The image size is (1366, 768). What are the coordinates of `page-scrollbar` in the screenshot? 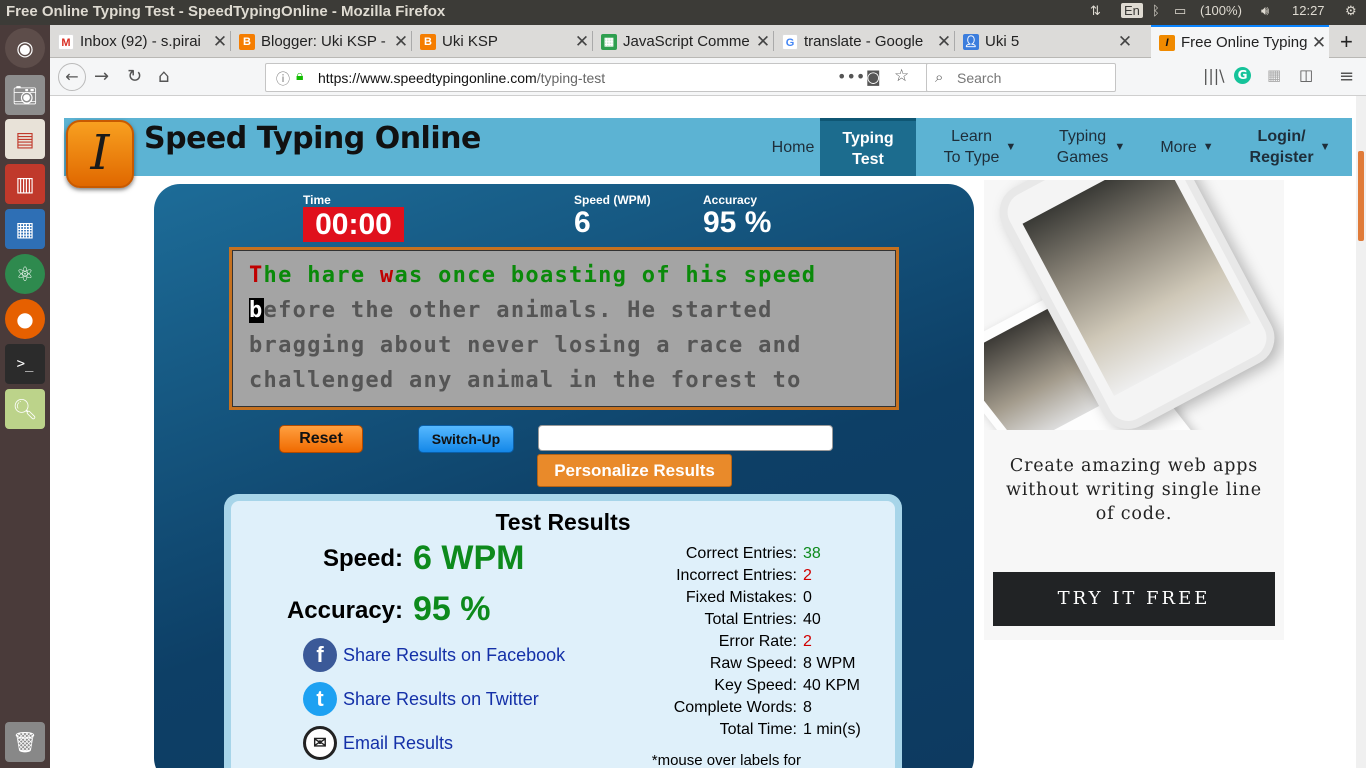 It's located at (1361, 432).